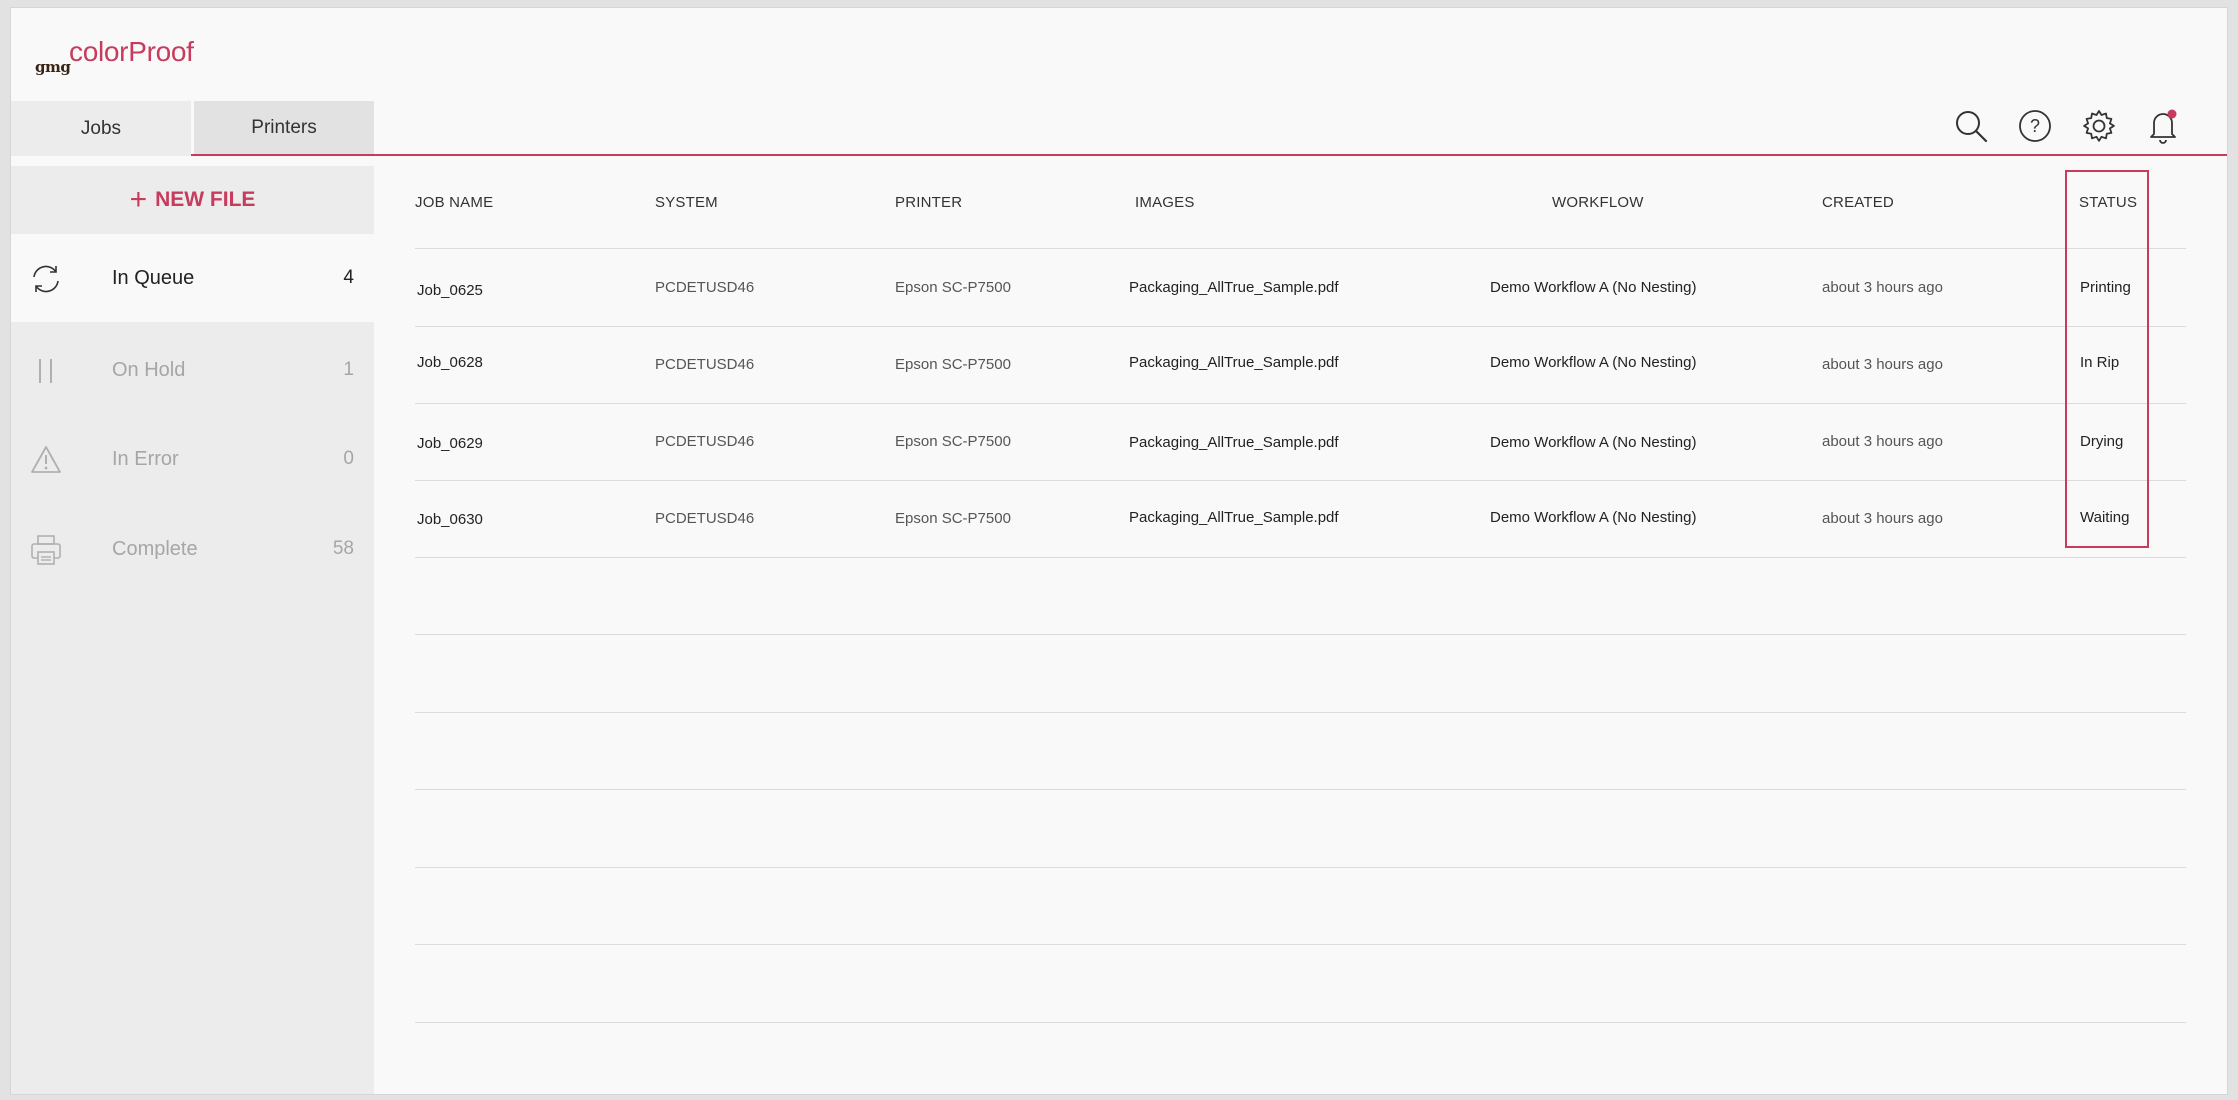 The width and height of the screenshot is (2238, 1100). Describe the element at coordinates (450, 362) in the screenshot. I see `cell-job-name: Job_0628` at that location.